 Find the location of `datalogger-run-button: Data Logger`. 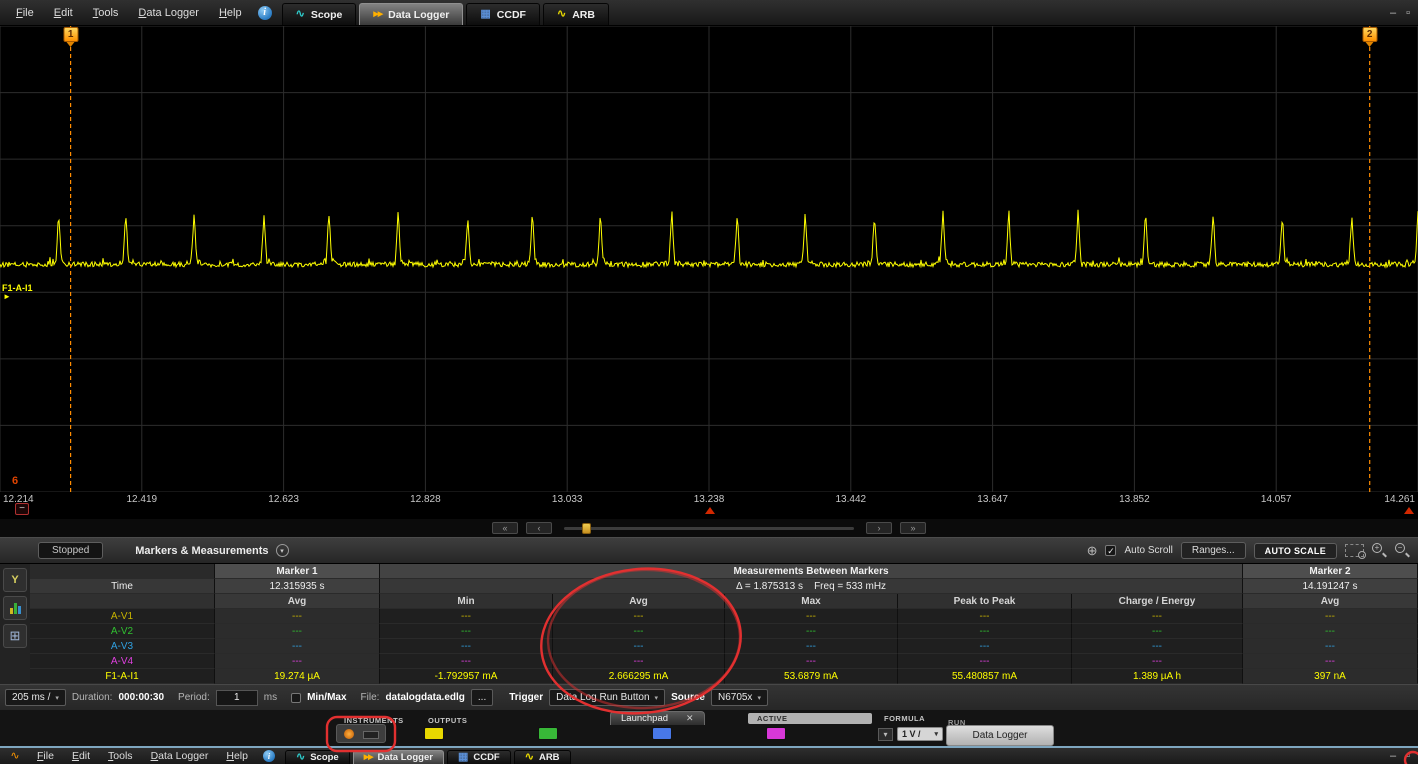

datalogger-run-button: Data Logger is located at coordinates (1000, 735).